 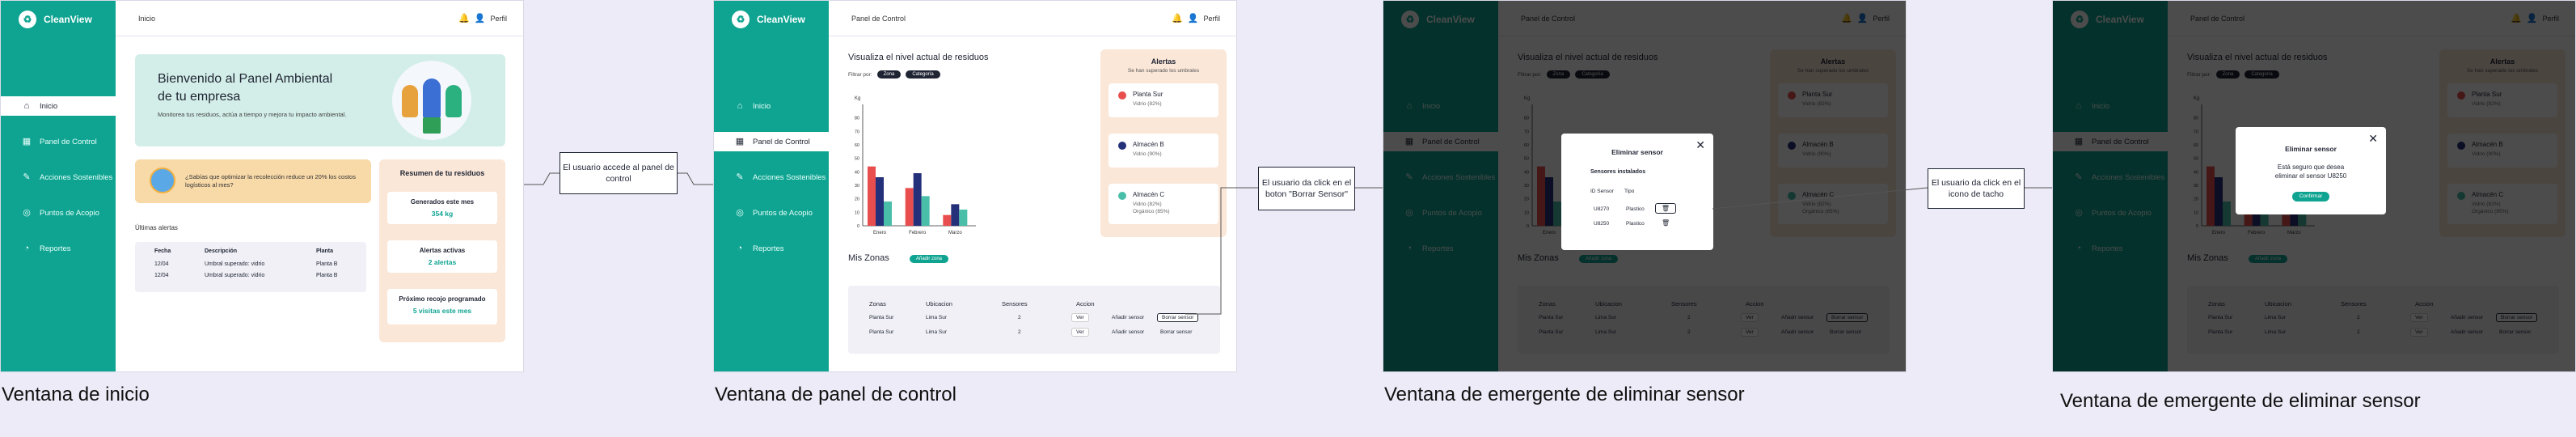 I want to click on caption-modal-list: Ventana de emergente de eliminar sensor, so click(x=1564, y=394).